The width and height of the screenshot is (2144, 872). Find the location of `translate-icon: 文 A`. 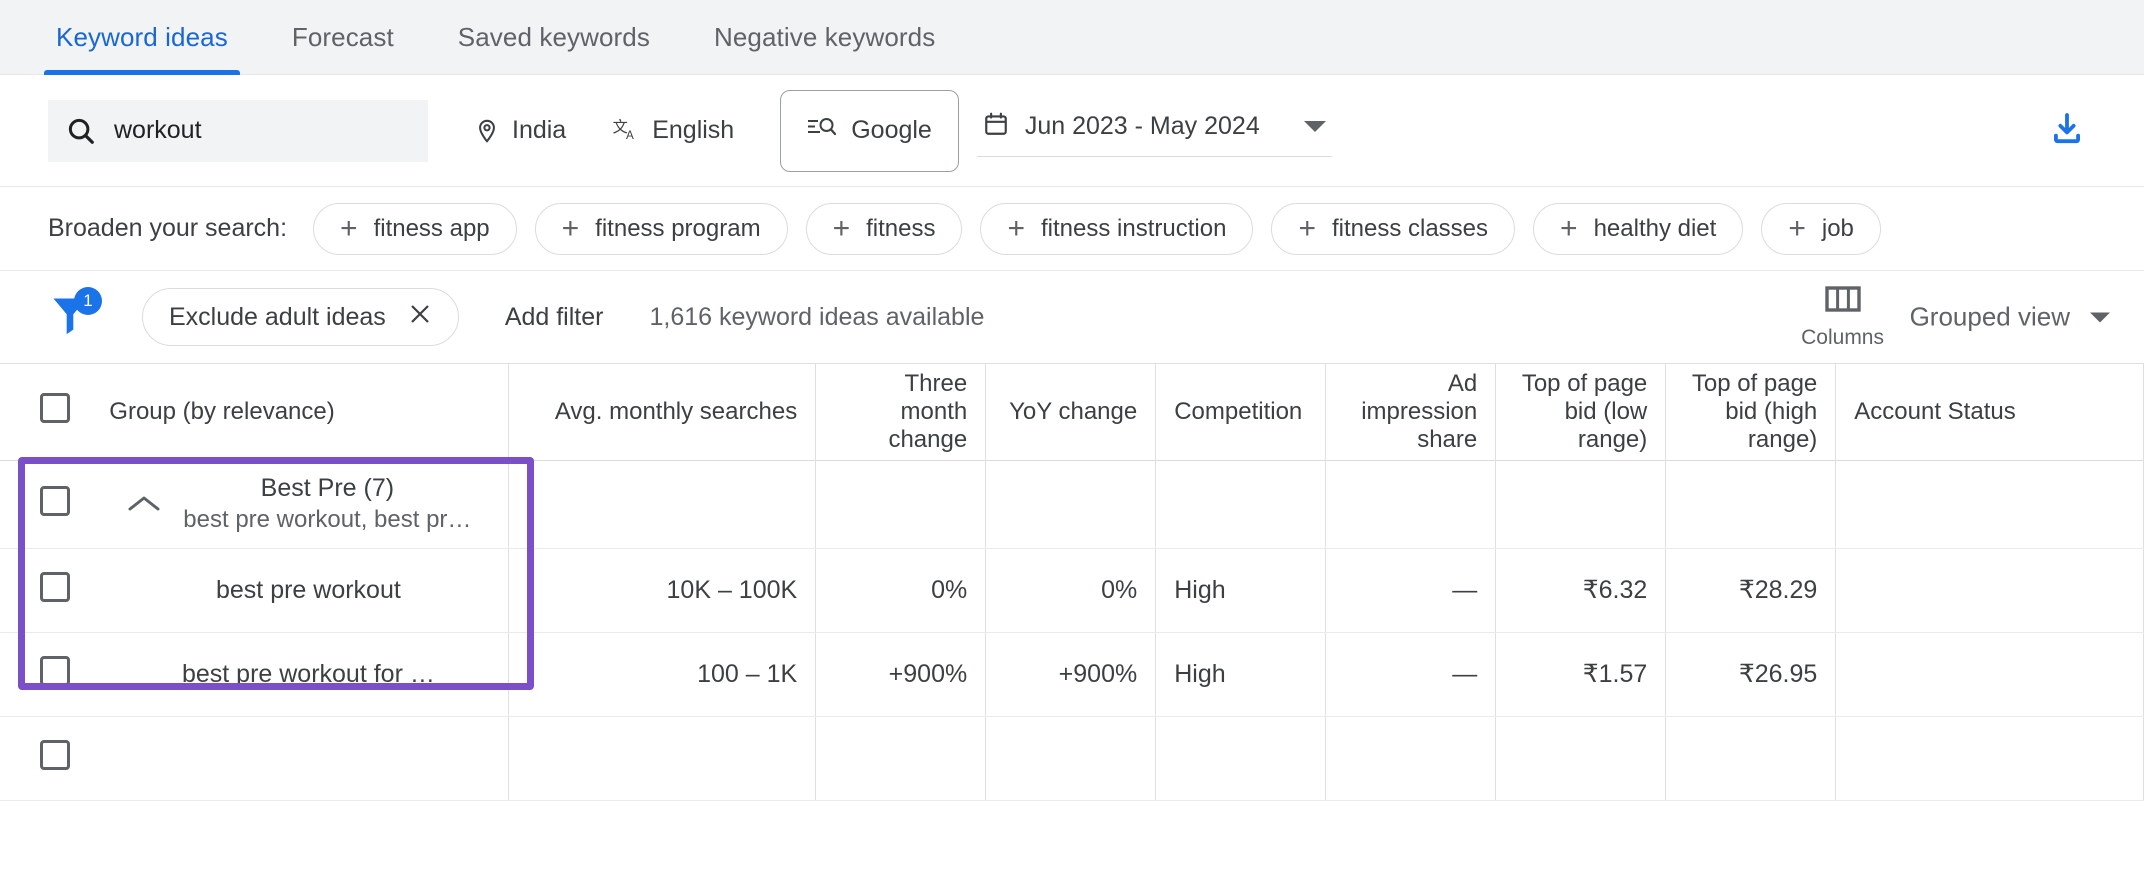

translate-icon: 文 A is located at coordinates (626, 131).